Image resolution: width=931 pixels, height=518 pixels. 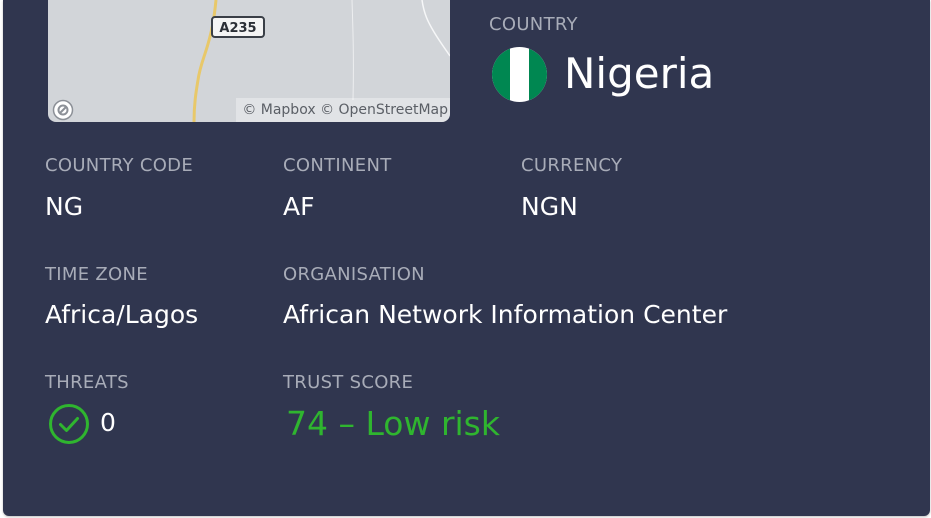 What do you see at coordinates (505, 314) in the screenshot?
I see `organisation-value: African Network Information Center` at bounding box center [505, 314].